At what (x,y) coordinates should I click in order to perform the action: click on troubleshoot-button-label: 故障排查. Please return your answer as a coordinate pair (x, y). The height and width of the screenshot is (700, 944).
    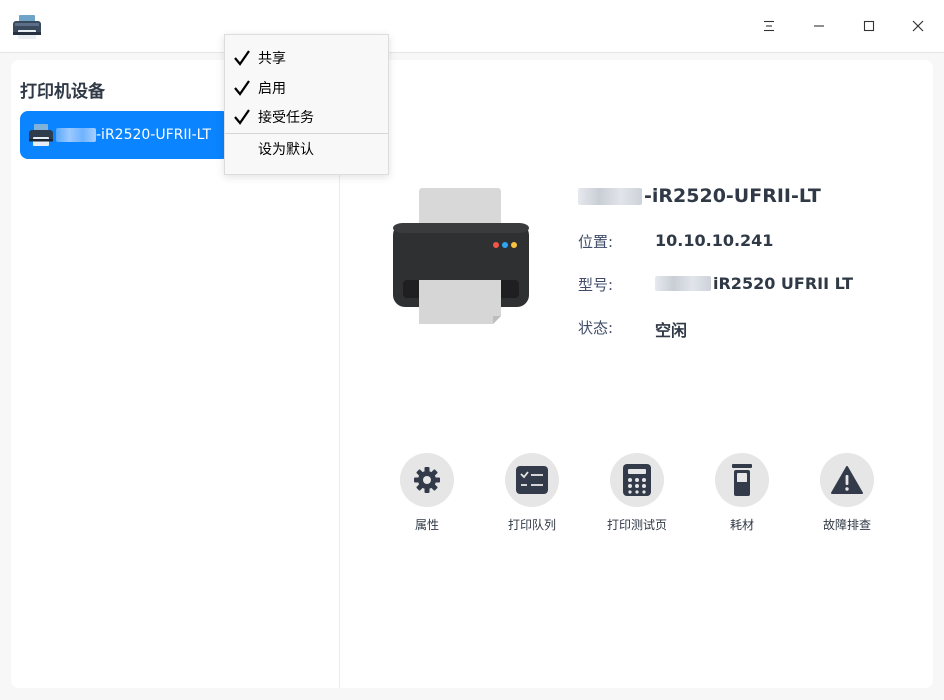
    Looking at the image, I should click on (846, 525).